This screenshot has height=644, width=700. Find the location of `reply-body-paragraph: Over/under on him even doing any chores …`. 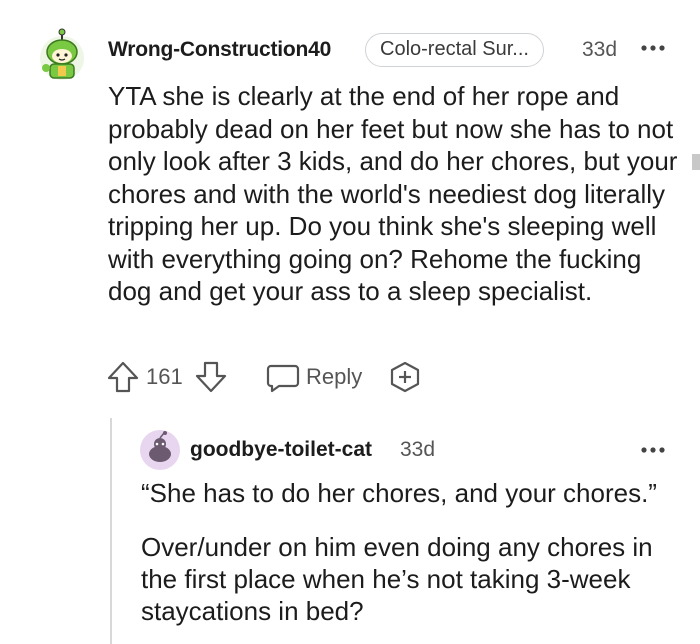

reply-body-paragraph: Over/under on him even doing any chores … is located at coordinates (397, 579).